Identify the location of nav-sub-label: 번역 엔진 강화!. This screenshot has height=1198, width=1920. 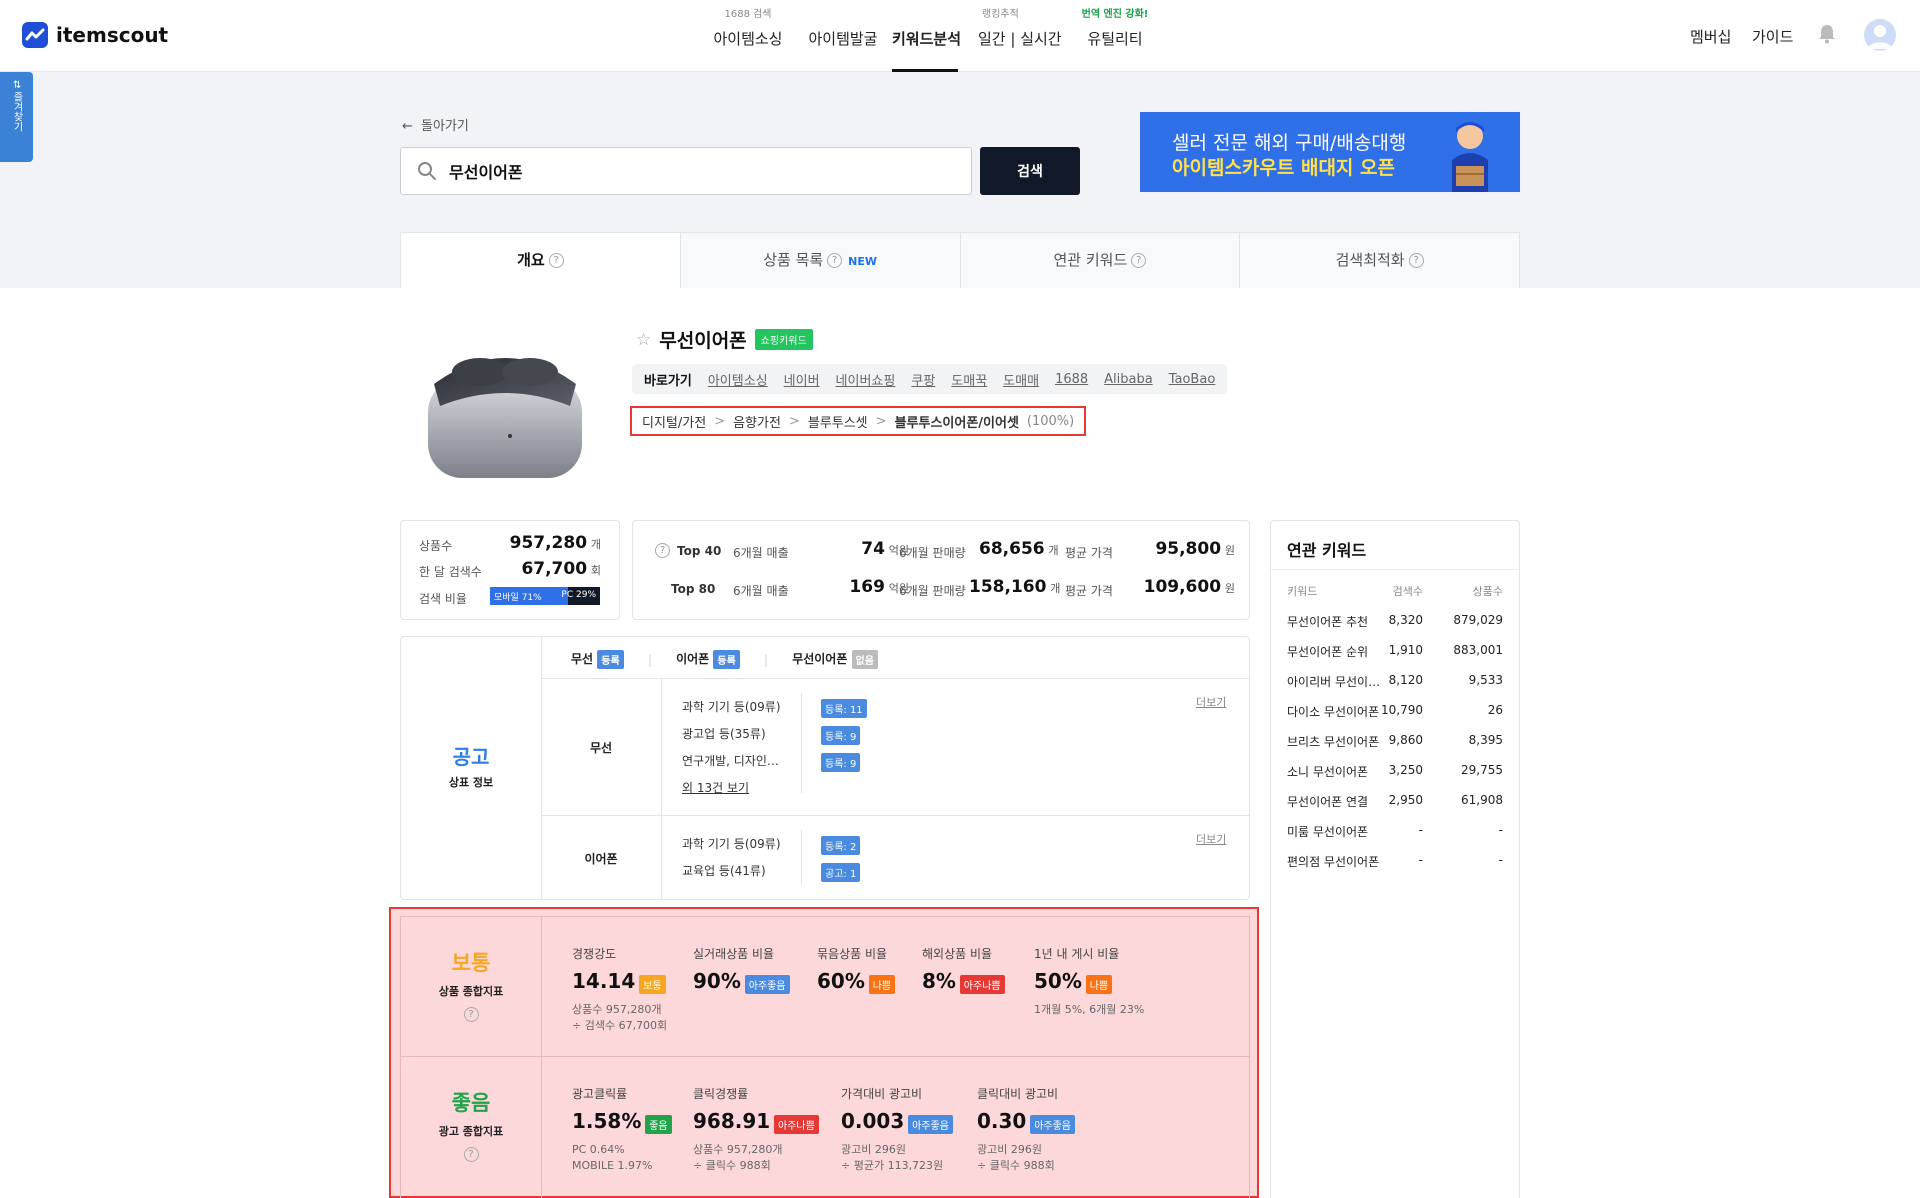
(1115, 14).